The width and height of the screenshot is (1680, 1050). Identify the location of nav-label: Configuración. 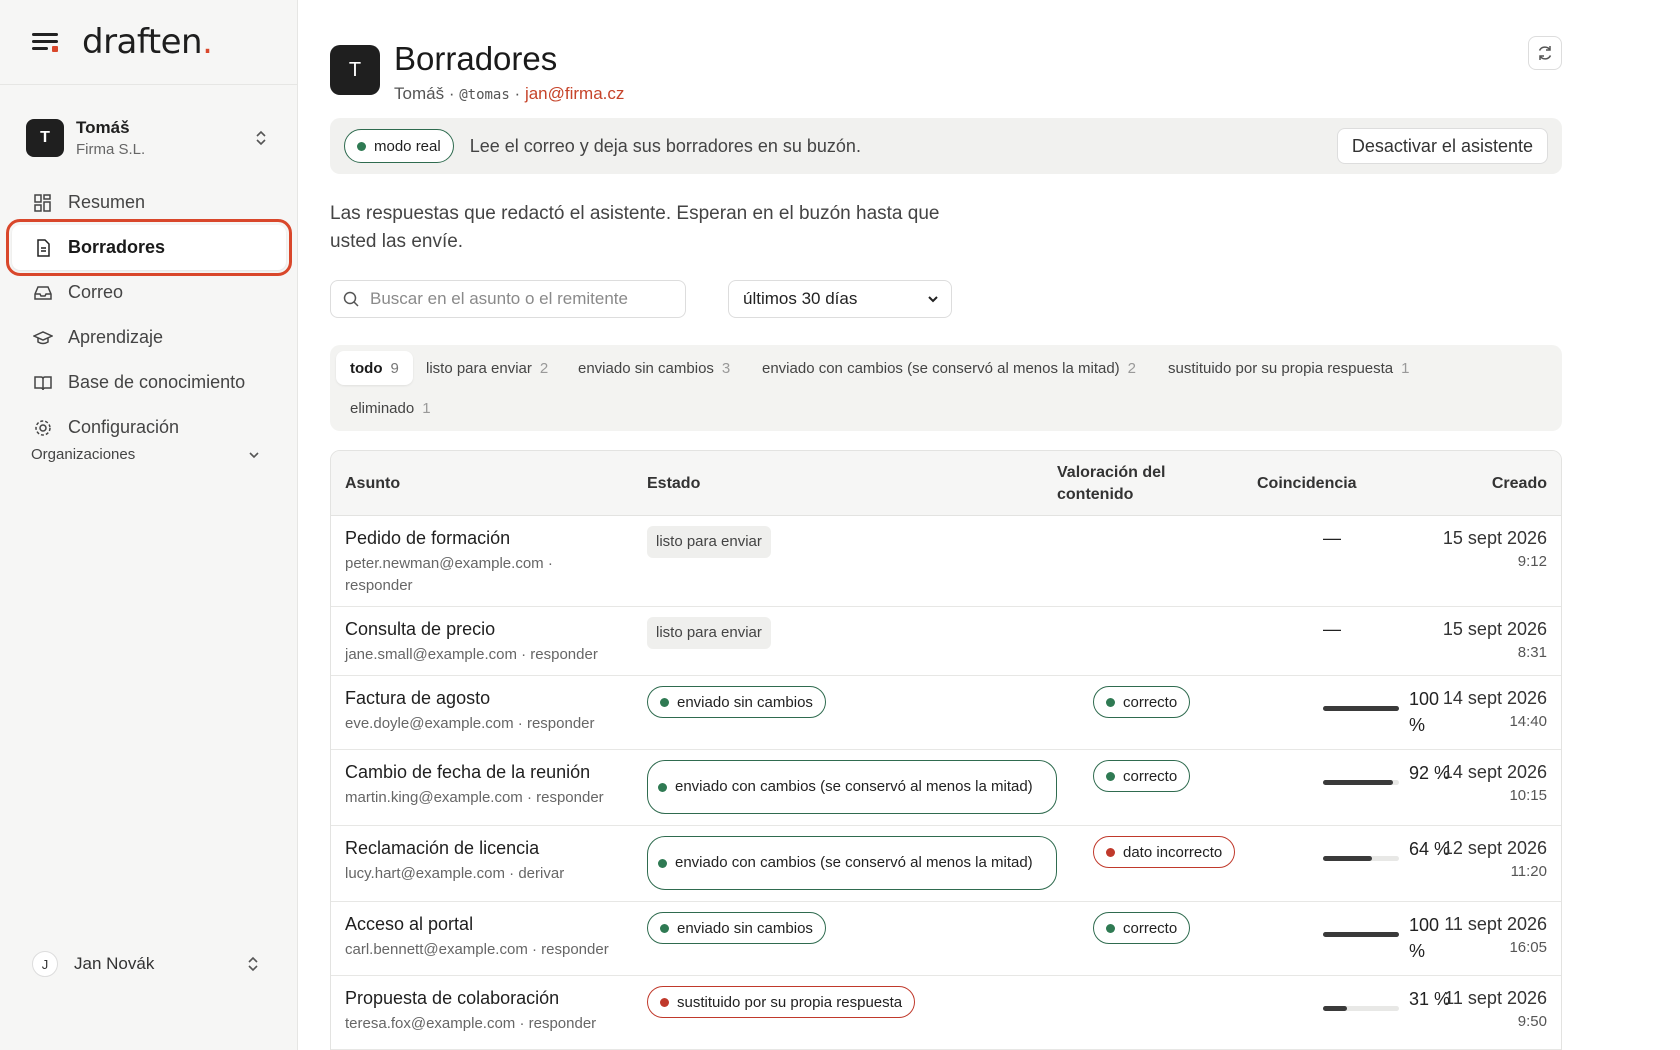
(124, 427).